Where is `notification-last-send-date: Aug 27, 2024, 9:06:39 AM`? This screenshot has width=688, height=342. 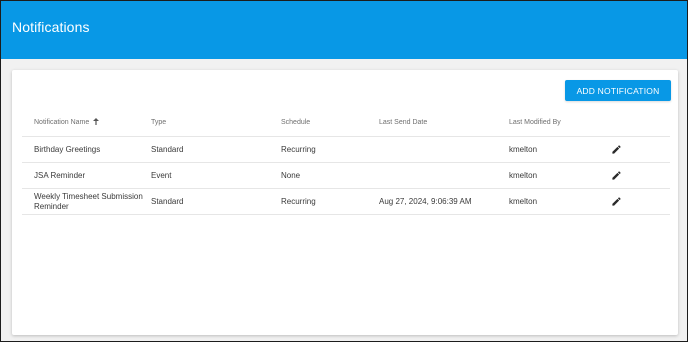 notification-last-send-date: Aug 27, 2024, 9:06:39 AM is located at coordinates (425, 201).